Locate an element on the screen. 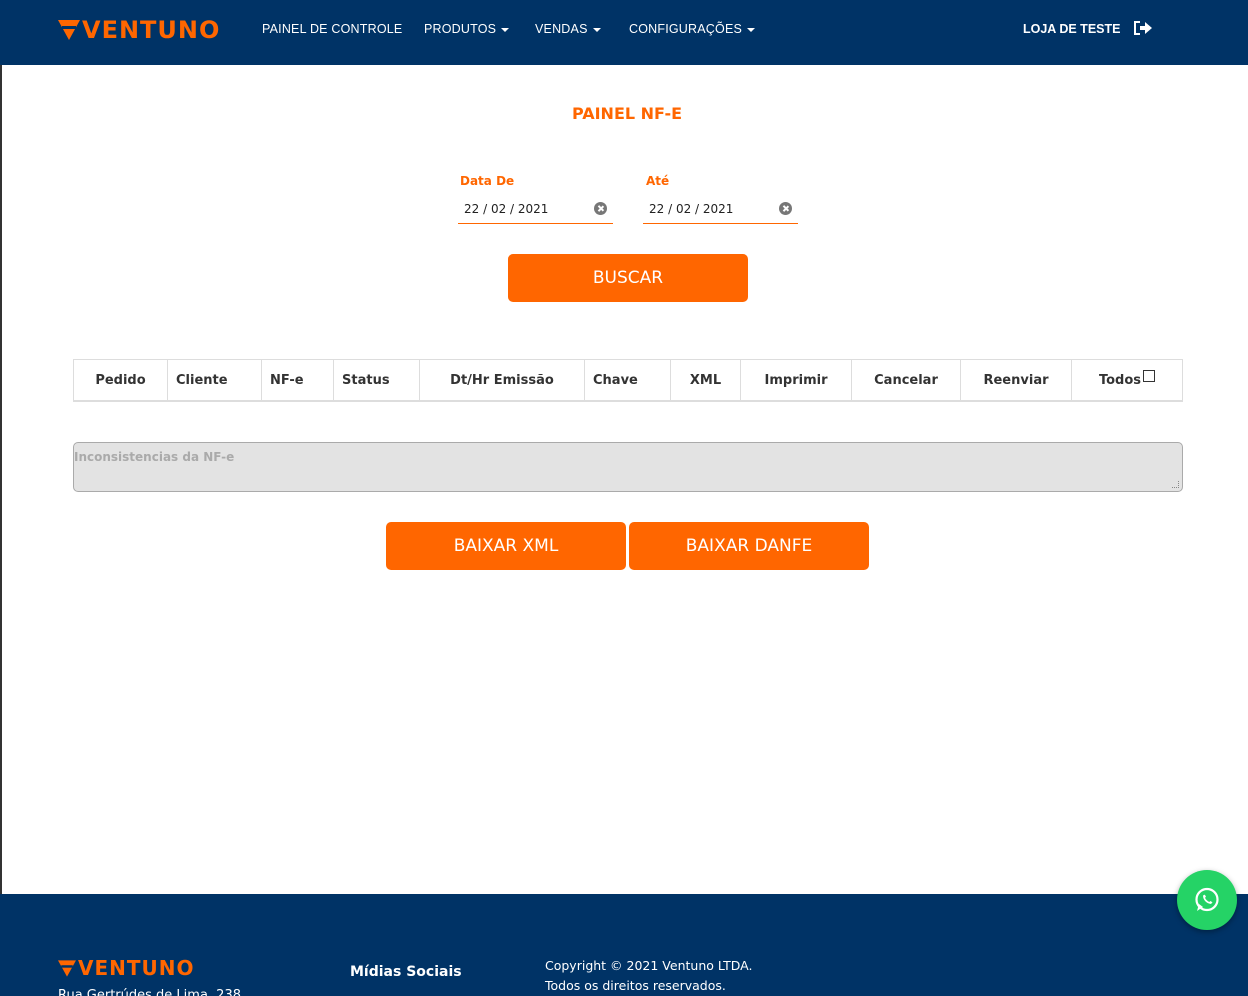  date-to-input: 22 / 02 / 2021 is located at coordinates (720, 210).